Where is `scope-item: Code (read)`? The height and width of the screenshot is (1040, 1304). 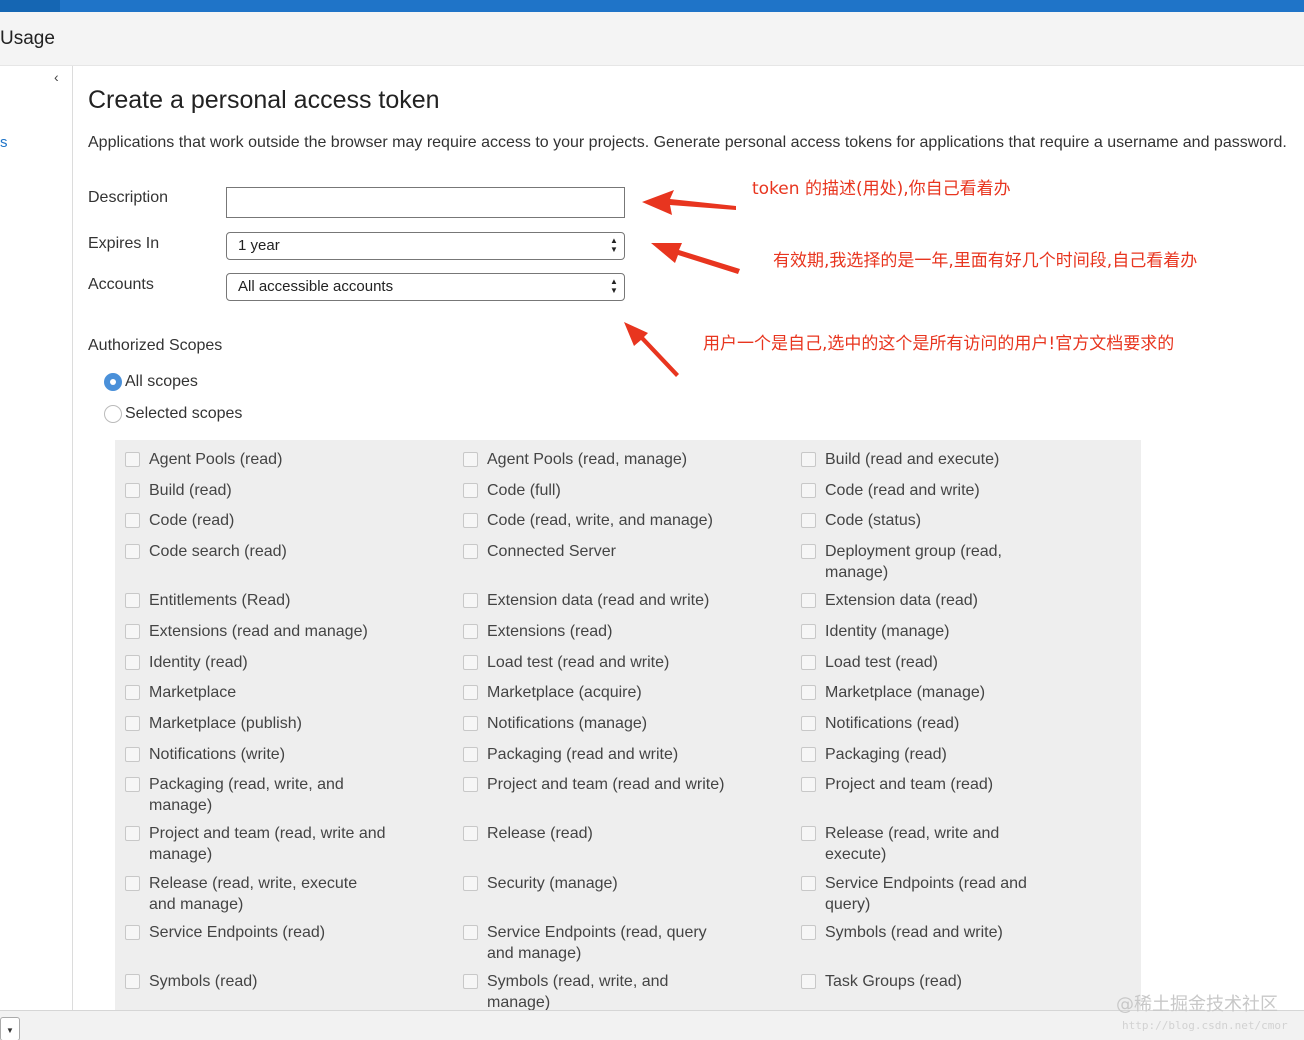 scope-item: Code (read) is located at coordinates (256, 520).